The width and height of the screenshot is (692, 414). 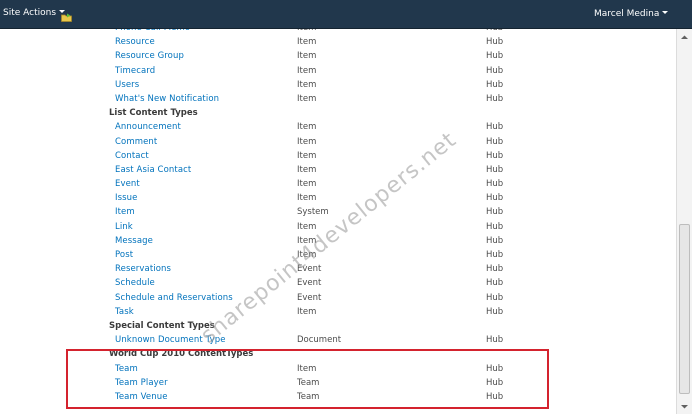 What do you see at coordinates (126, 198) in the screenshot?
I see `content-type-link: Issue` at bounding box center [126, 198].